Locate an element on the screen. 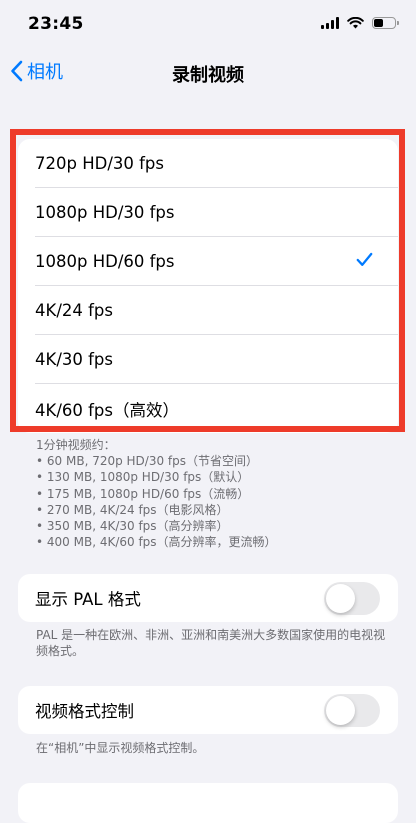  size-line: • 350 MB, 4K/30 fps（高分辨率） is located at coordinates (132, 526).